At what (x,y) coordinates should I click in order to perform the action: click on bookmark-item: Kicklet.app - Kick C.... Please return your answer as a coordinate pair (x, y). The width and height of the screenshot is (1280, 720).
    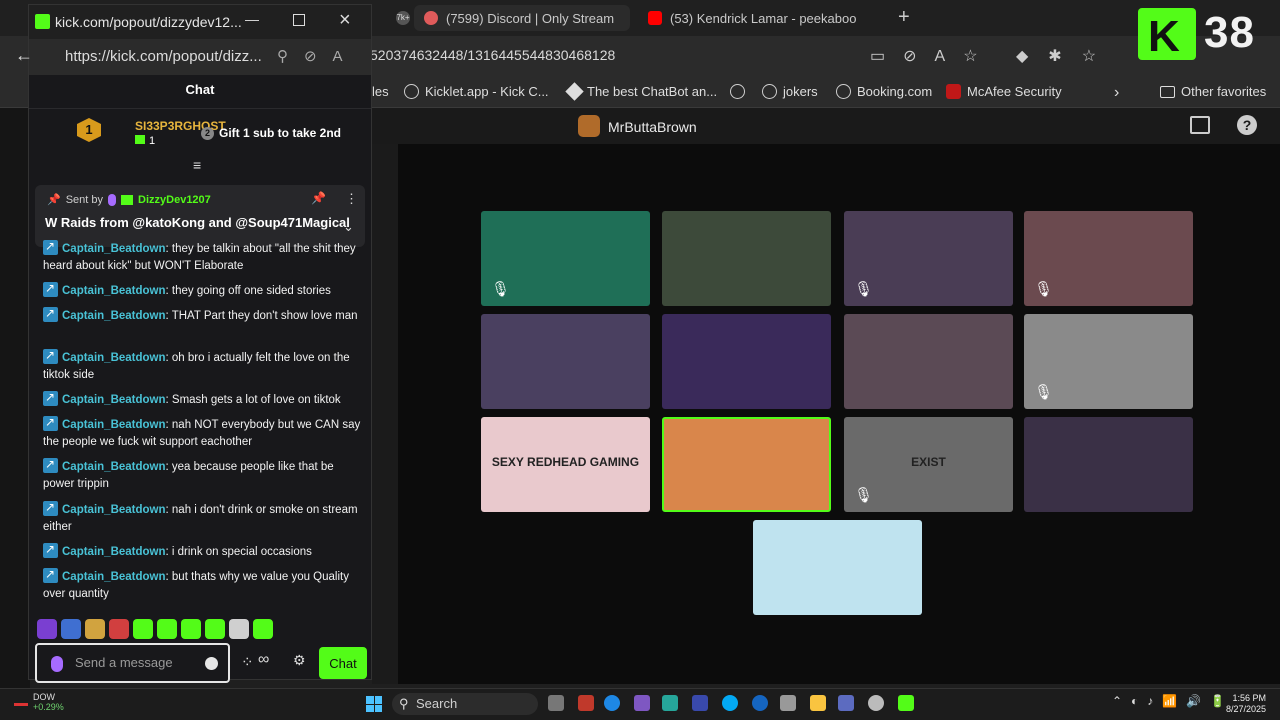
    Looking at the image, I should click on (476, 91).